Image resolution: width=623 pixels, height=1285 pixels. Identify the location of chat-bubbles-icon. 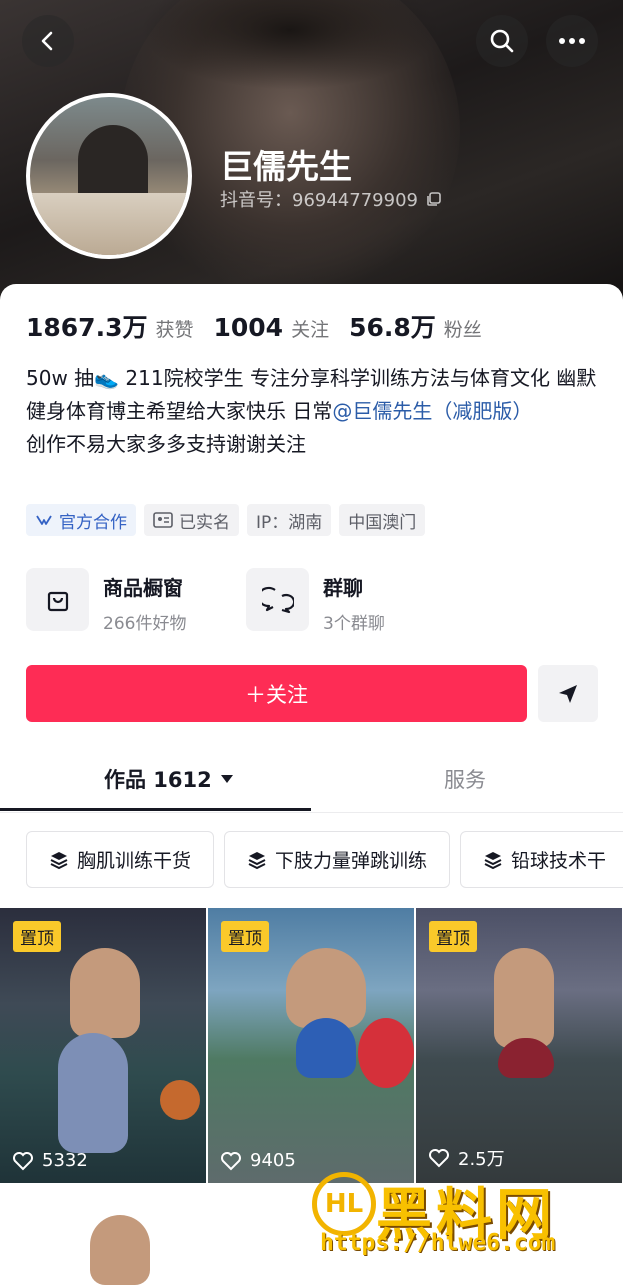
(277, 599).